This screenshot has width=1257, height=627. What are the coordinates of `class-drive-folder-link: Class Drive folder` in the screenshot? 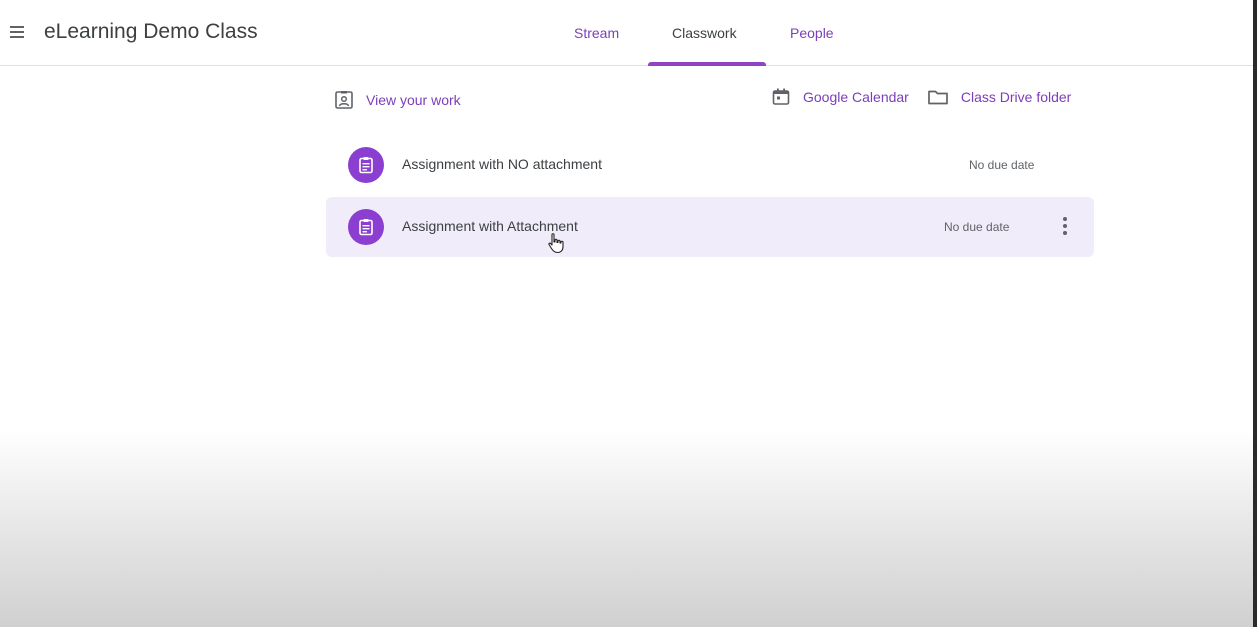 It's located at (999, 97).